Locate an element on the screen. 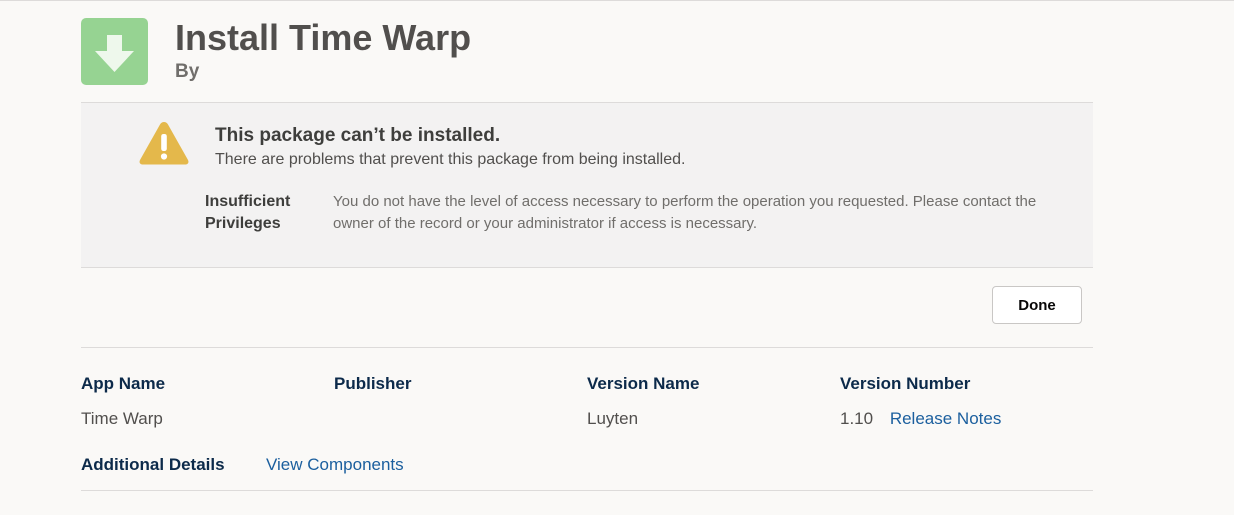  error-type-label: Insufficient Privileges is located at coordinates (248, 212).